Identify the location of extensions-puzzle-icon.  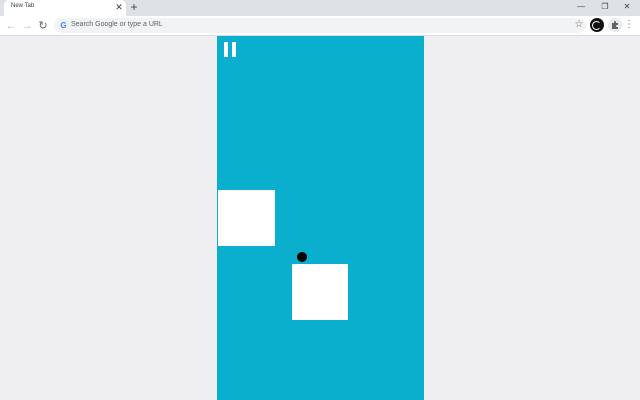
(615, 25).